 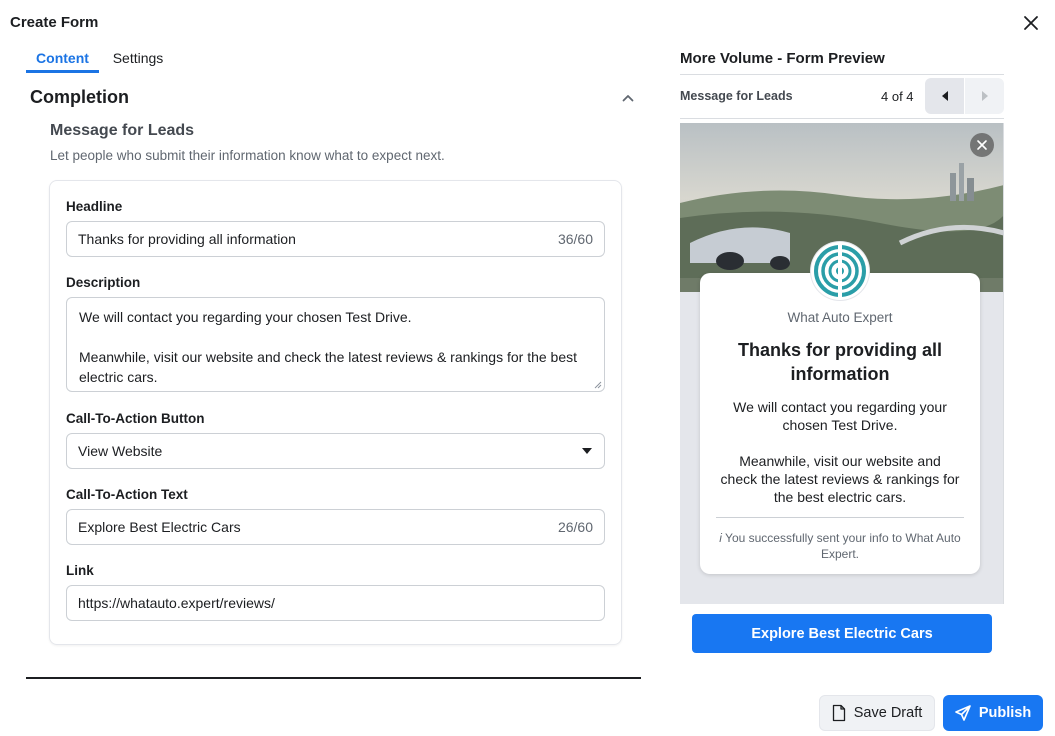 I want to click on section-divider, so click(x=333, y=678).